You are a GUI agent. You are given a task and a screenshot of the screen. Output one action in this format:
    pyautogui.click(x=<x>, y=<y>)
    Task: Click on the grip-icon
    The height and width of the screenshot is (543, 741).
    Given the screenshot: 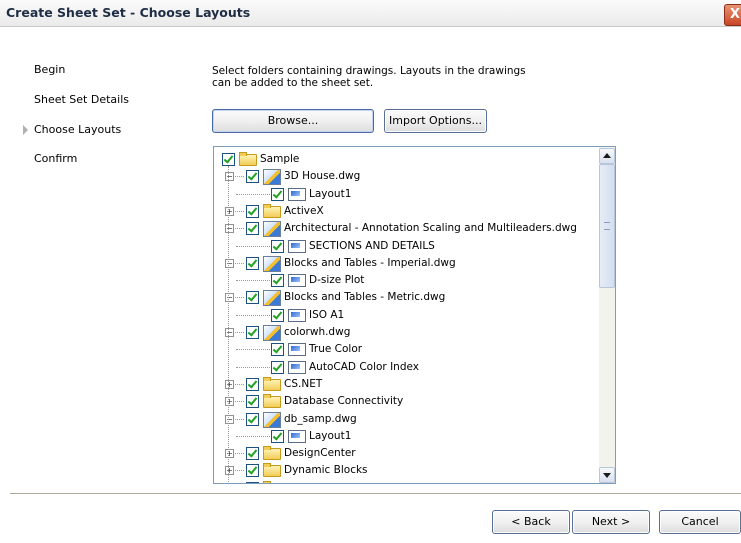 What is the action you would take?
    pyautogui.click(x=607, y=226)
    